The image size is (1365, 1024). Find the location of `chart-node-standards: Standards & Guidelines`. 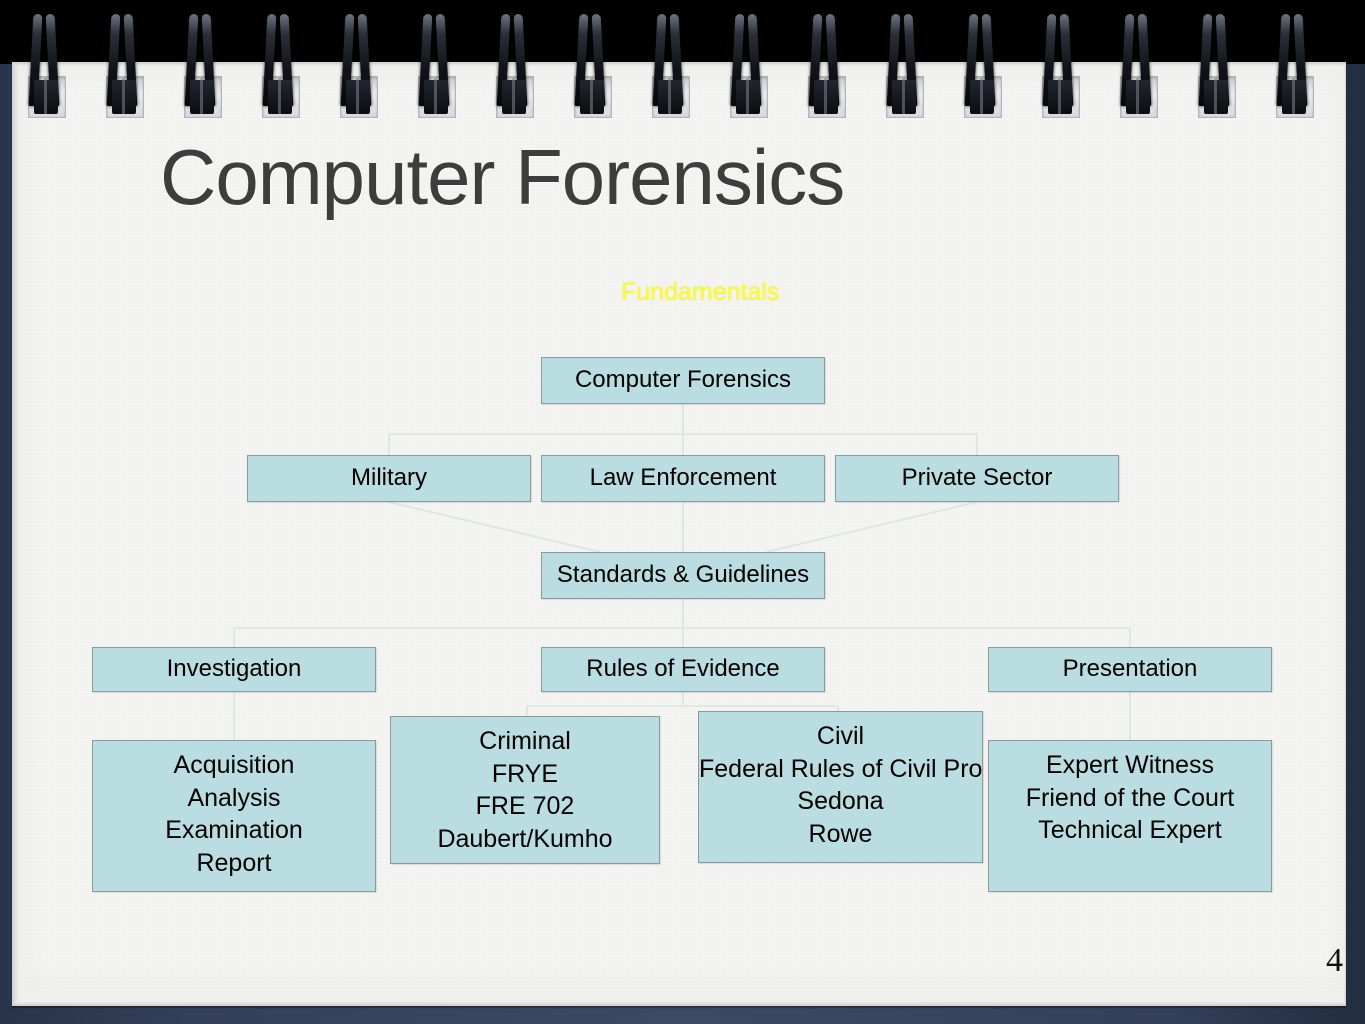

chart-node-standards: Standards & Guidelines is located at coordinates (683, 575).